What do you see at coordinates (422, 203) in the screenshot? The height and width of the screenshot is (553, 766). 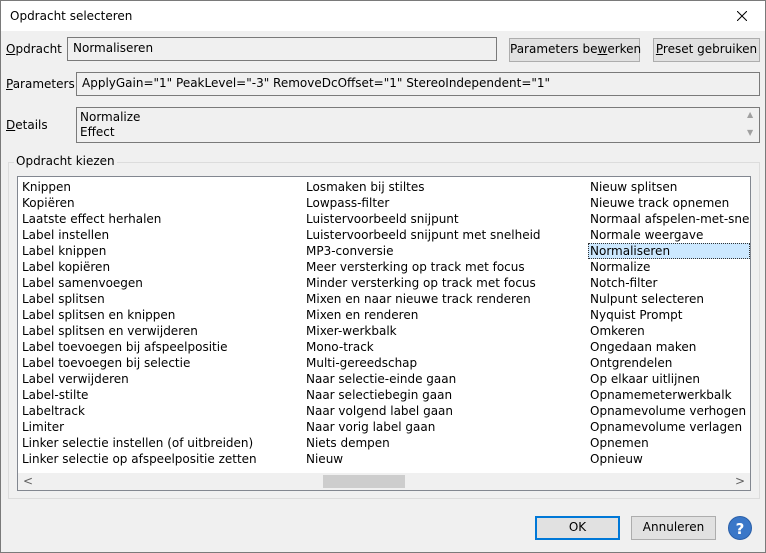 I see `list-item: Lowpass-filter` at bounding box center [422, 203].